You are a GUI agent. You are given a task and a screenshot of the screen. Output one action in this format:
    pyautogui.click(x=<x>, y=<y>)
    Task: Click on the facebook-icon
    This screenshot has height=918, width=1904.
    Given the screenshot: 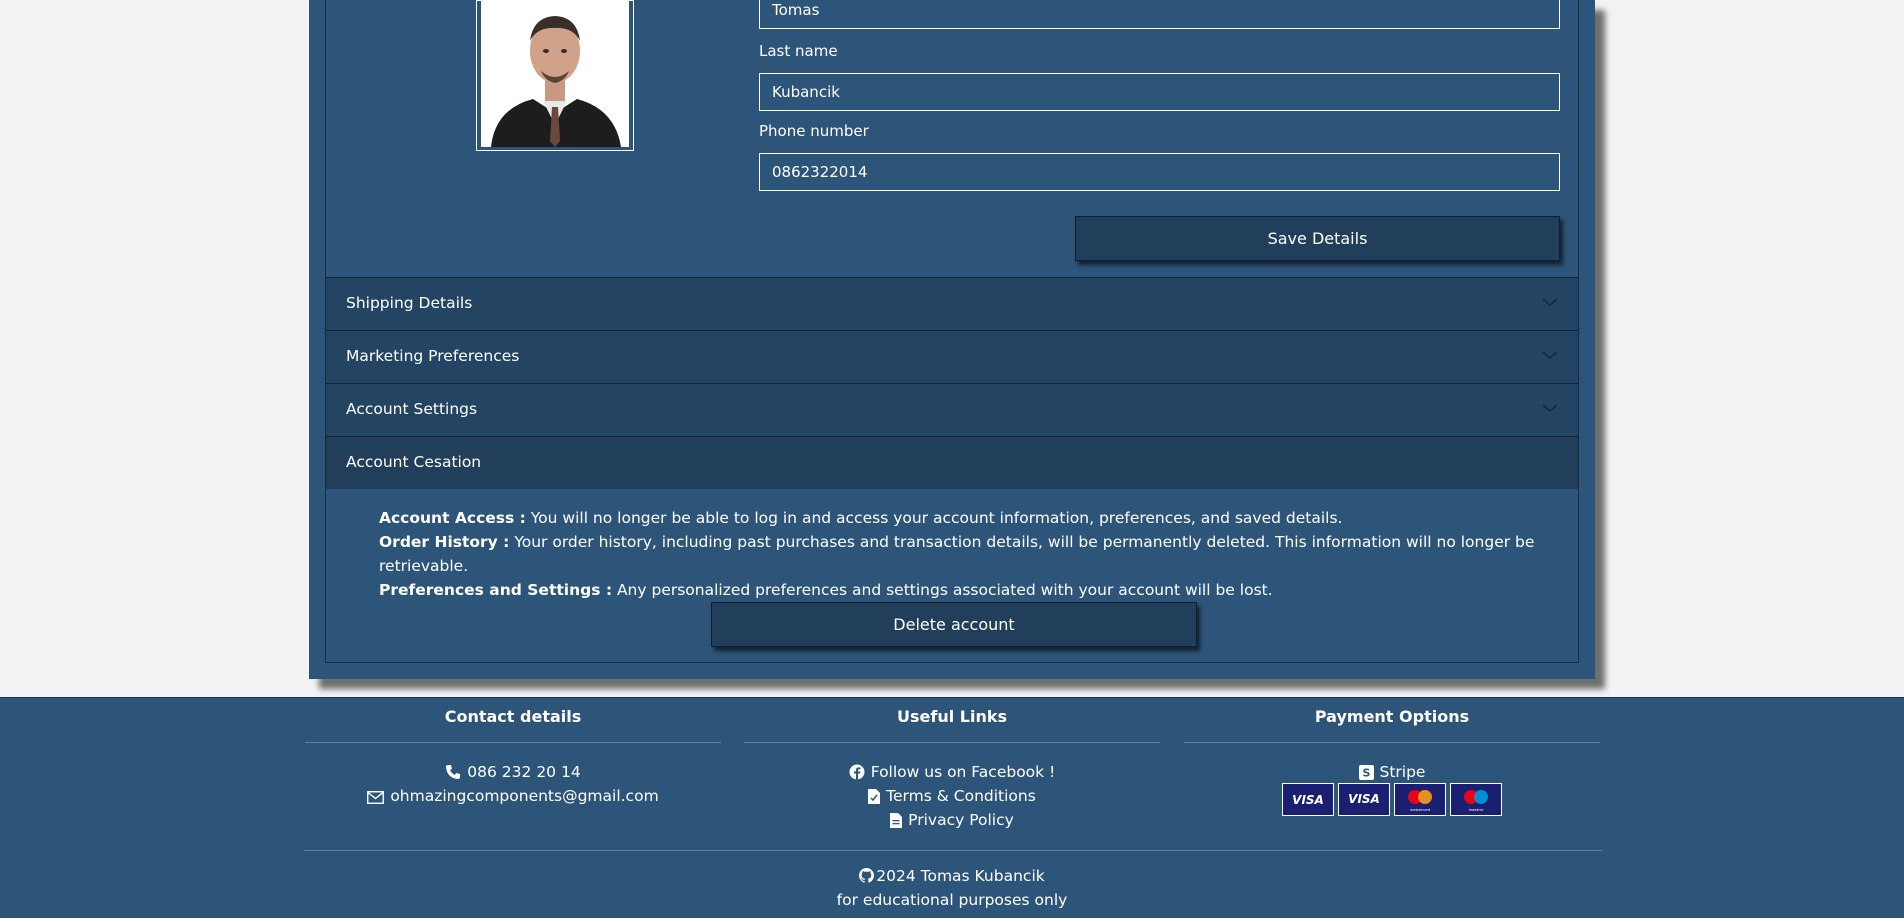 What is the action you would take?
    pyautogui.click(x=857, y=772)
    